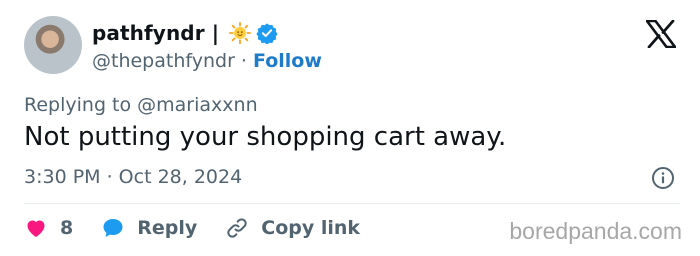 The width and height of the screenshot is (700, 256). I want to click on tweet-text: Not putting your shopping cart away., so click(265, 137).